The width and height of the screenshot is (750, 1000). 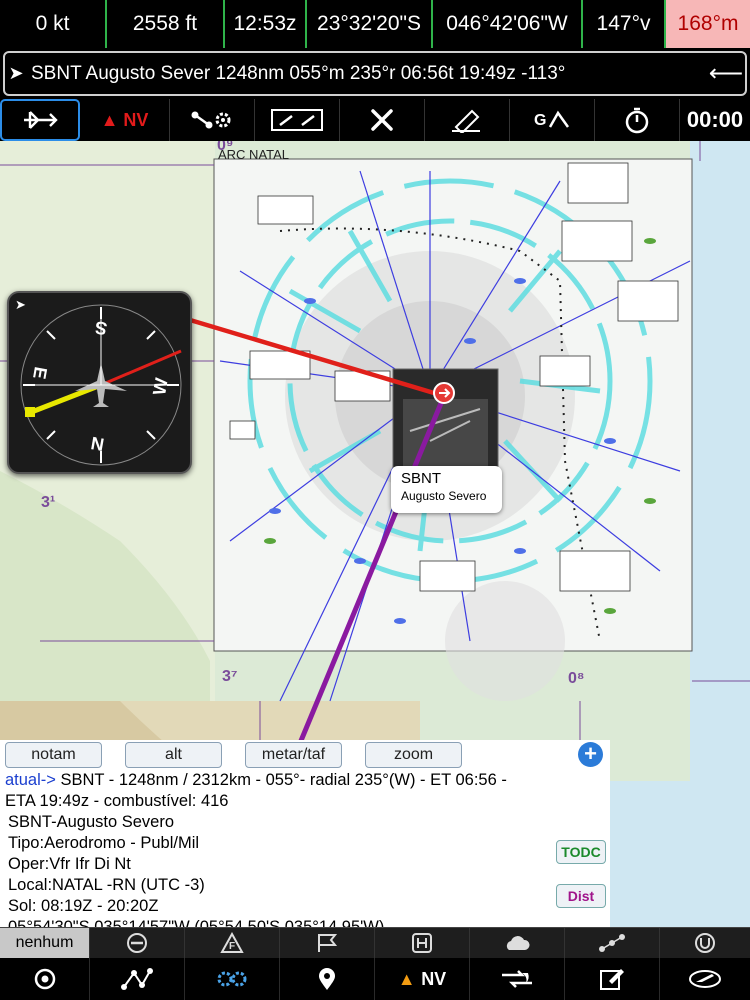 What do you see at coordinates (576, 678) in the screenshot?
I see `grid-label-08: 0⁸` at bounding box center [576, 678].